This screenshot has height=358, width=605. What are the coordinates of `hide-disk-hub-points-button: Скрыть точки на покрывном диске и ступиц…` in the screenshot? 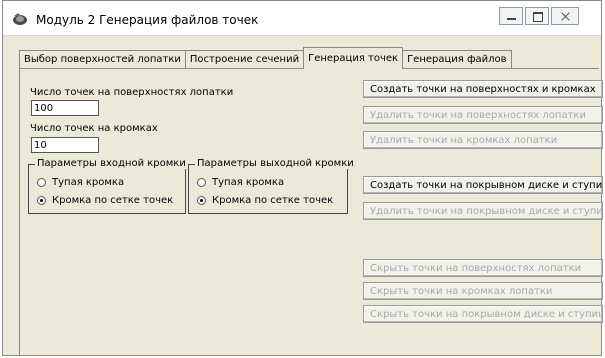 It's located at (483, 314).